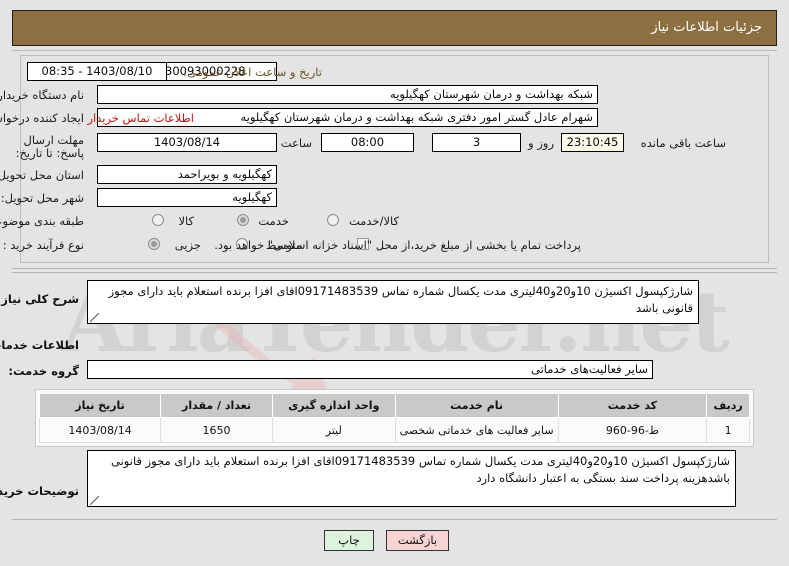 This screenshot has height=566, width=789. Describe the element at coordinates (42, 118) in the screenshot. I see `requester-label: ایجاد کننده درخواست:` at that location.